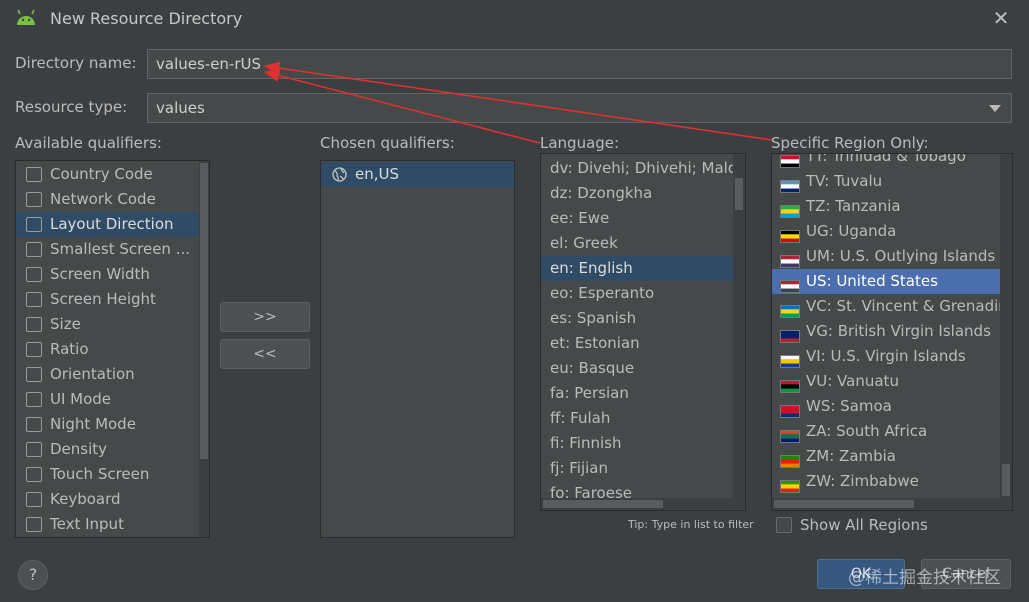 Image resolution: width=1029 pixels, height=602 pixels. Describe the element at coordinates (643, 343) in the screenshot. I see `language-item: et: Estonian` at that location.